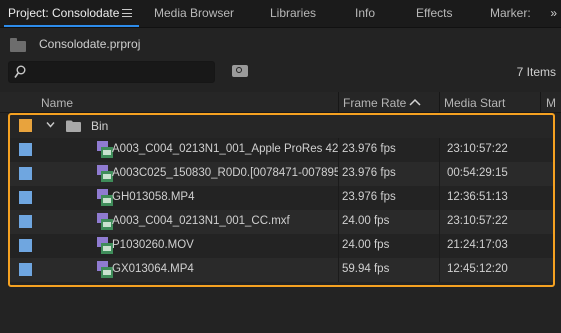 The image size is (561, 333). Describe the element at coordinates (63, 13) in the screenshot. I see `tab-project: Project: Consolodate` at that location.